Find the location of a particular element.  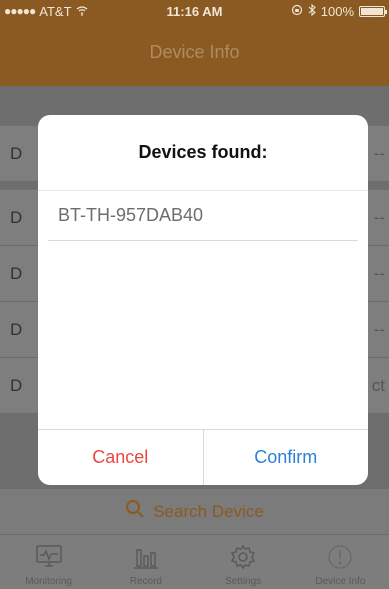

signal-icon: ●●●●● is located at coordinates (20, 11).